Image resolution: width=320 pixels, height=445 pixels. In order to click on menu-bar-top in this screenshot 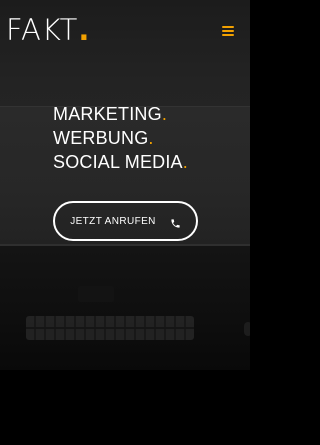, I will do `click(228, 27)`.